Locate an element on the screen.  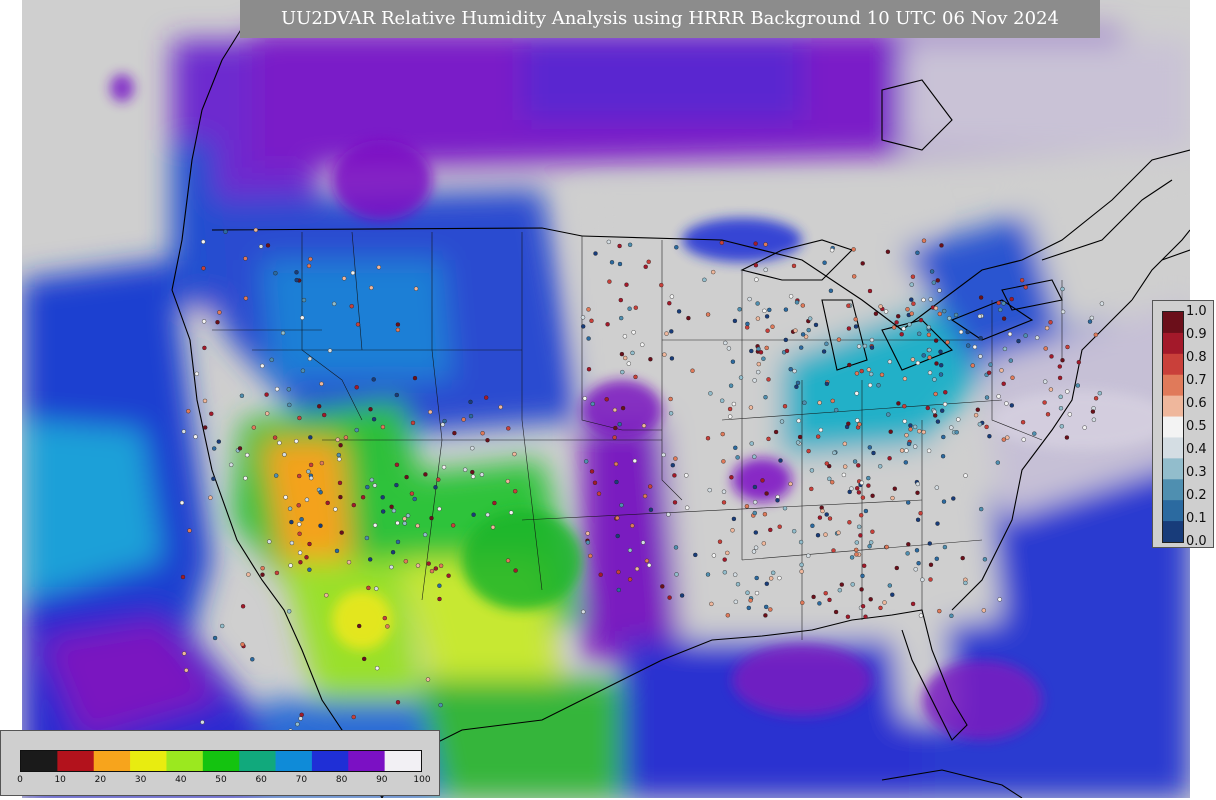
observation-scale-tick: 1.0 is located at coordinates (1196, 311).